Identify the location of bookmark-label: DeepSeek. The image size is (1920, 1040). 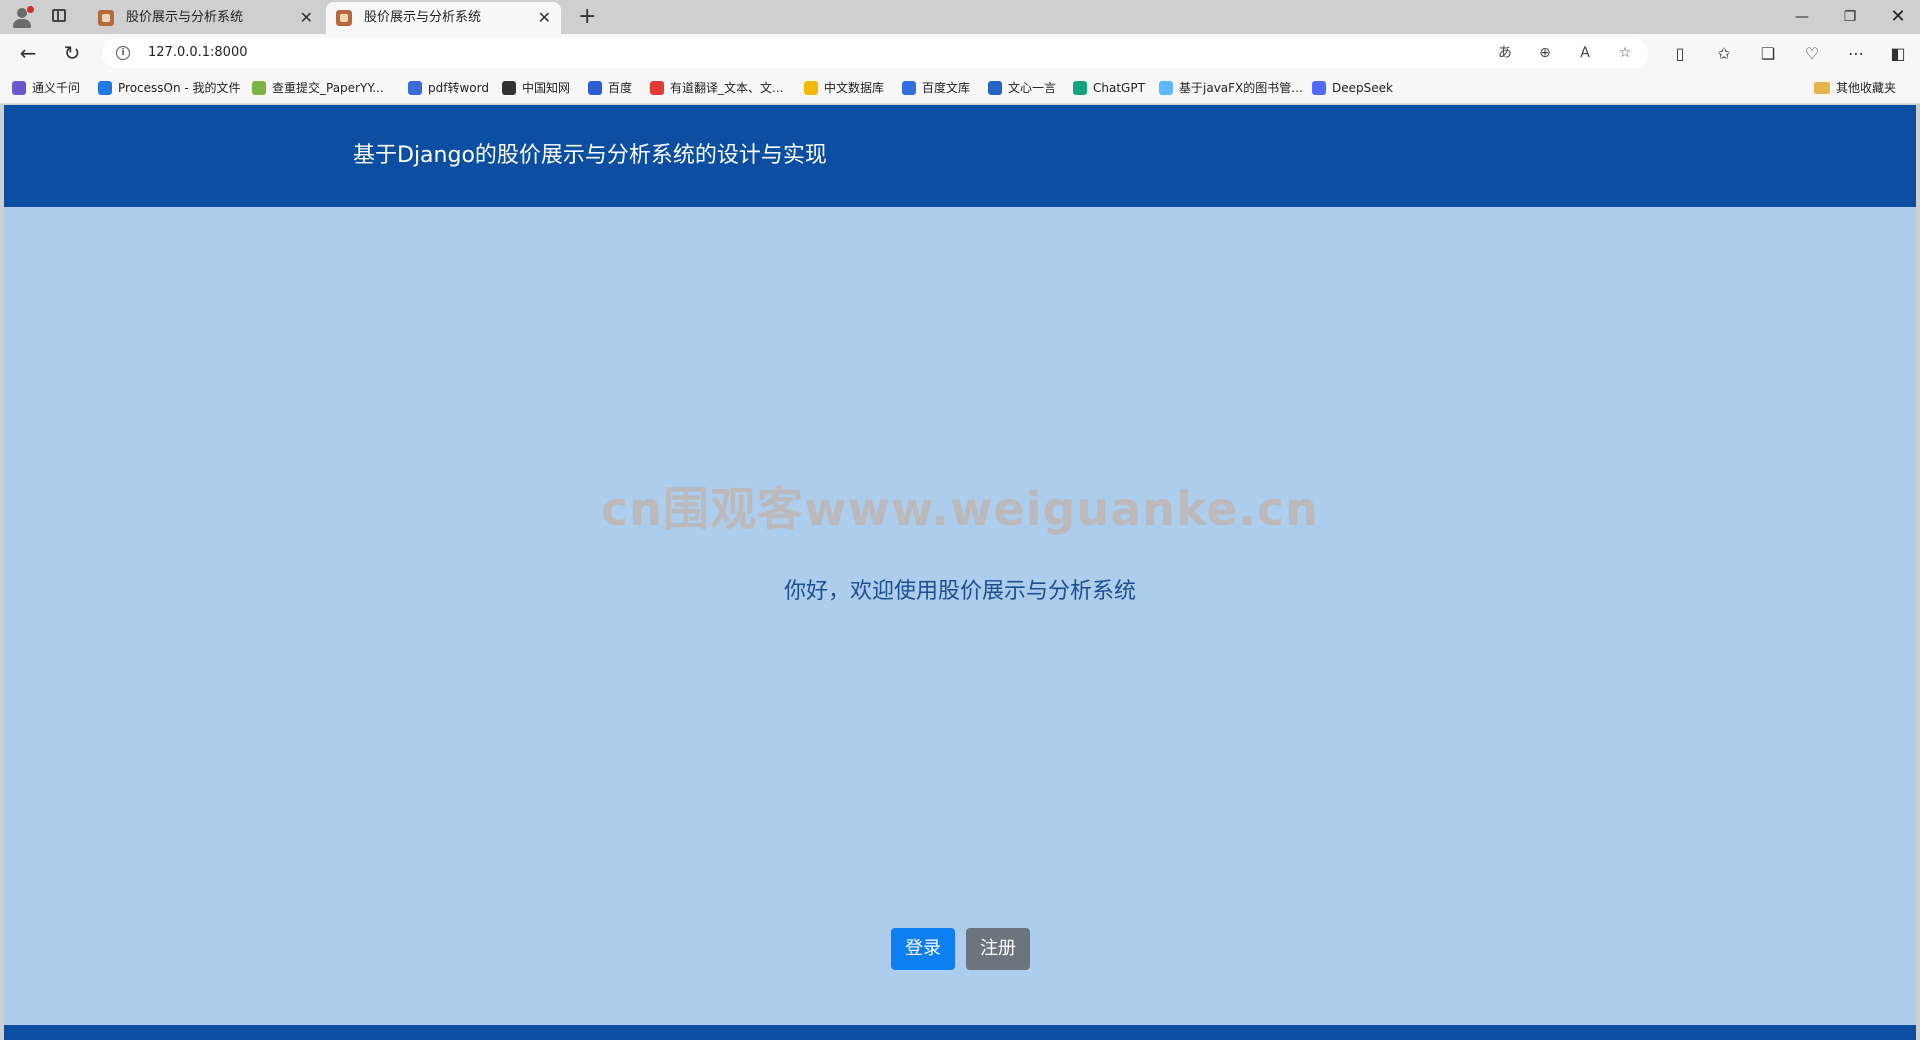
(1362, 88).